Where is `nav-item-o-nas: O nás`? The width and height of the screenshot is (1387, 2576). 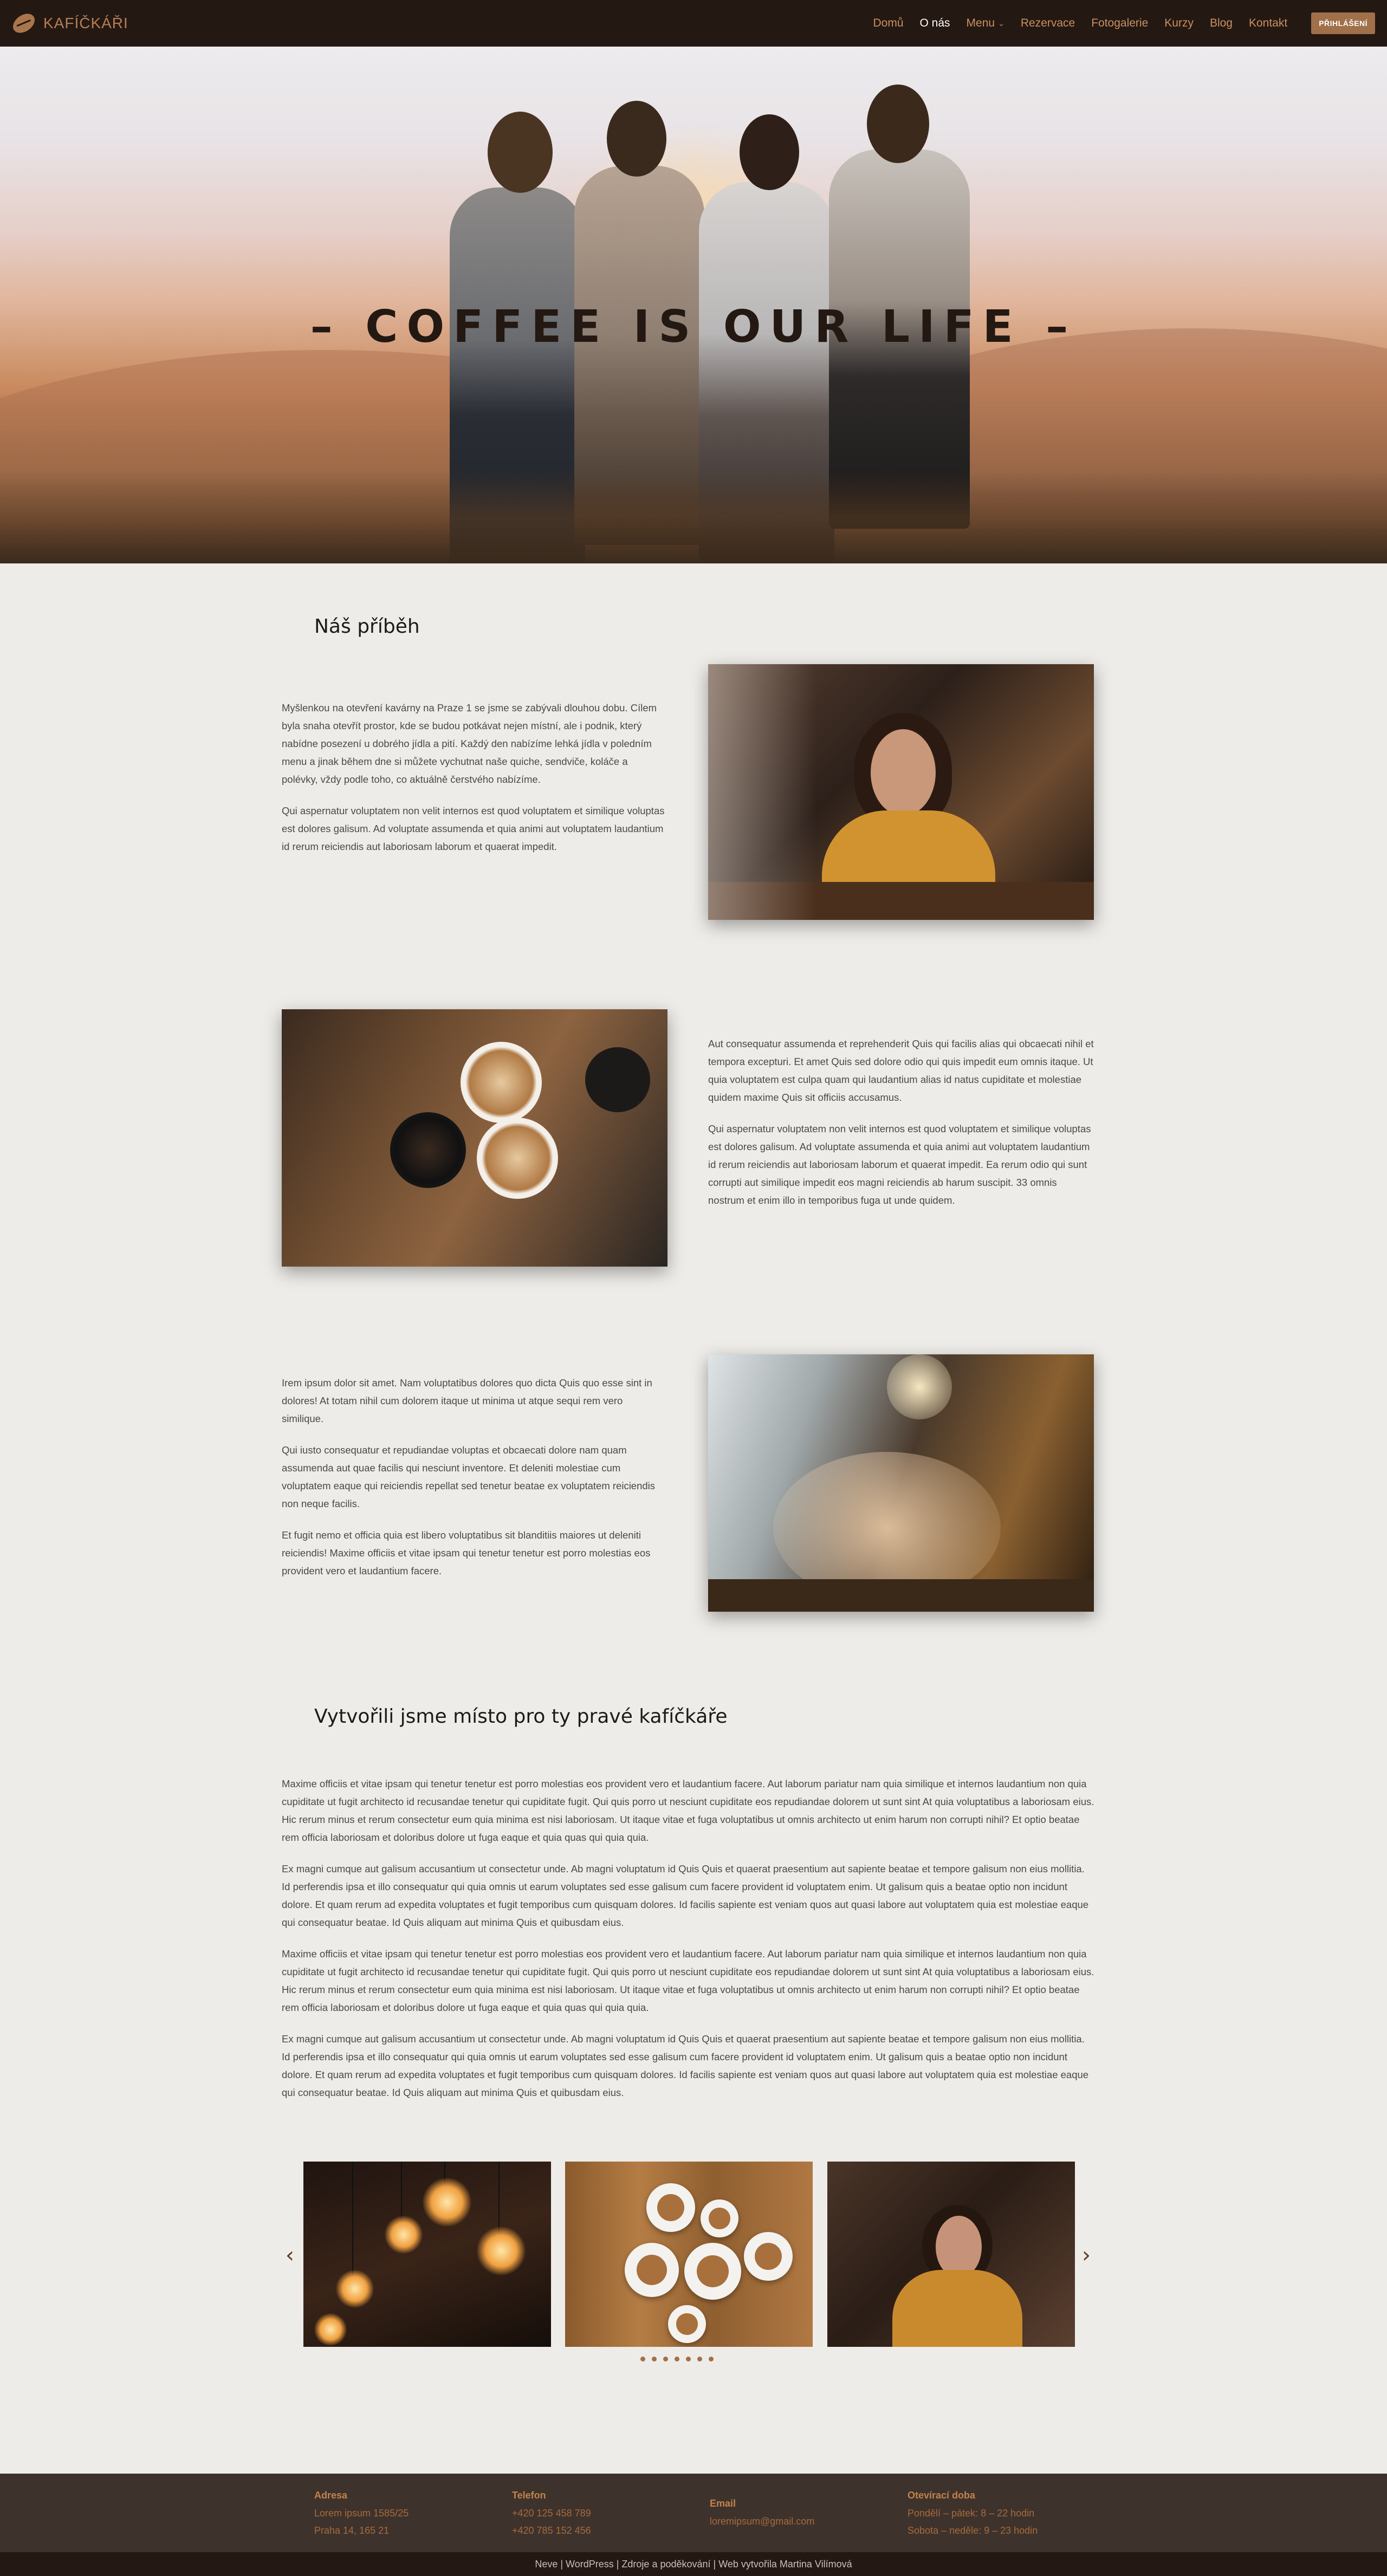
nav-item-o-nas: O nás is located at coordinates (935, 24).